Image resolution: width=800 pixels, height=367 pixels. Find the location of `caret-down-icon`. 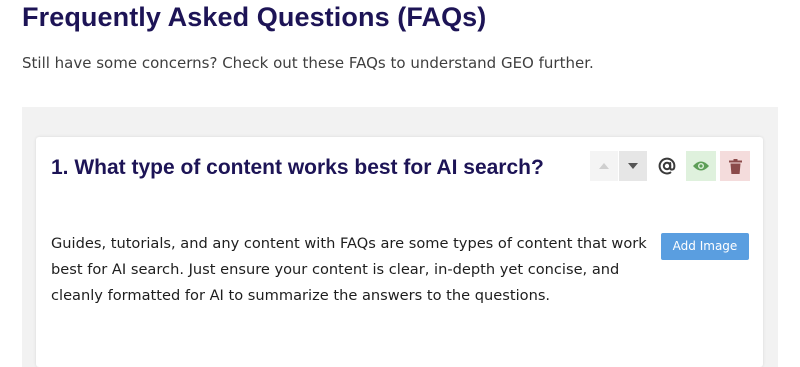

caret-down-icon is located at coordinates (633, 166).